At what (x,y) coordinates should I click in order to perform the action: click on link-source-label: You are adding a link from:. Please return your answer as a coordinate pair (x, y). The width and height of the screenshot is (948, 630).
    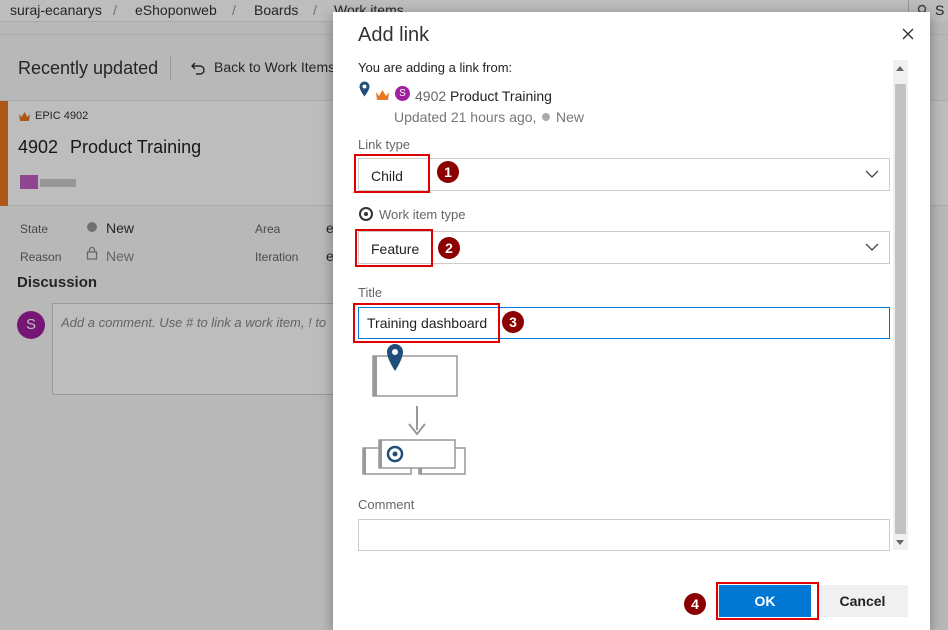
    Looking at the image, I should click on (435, 67).